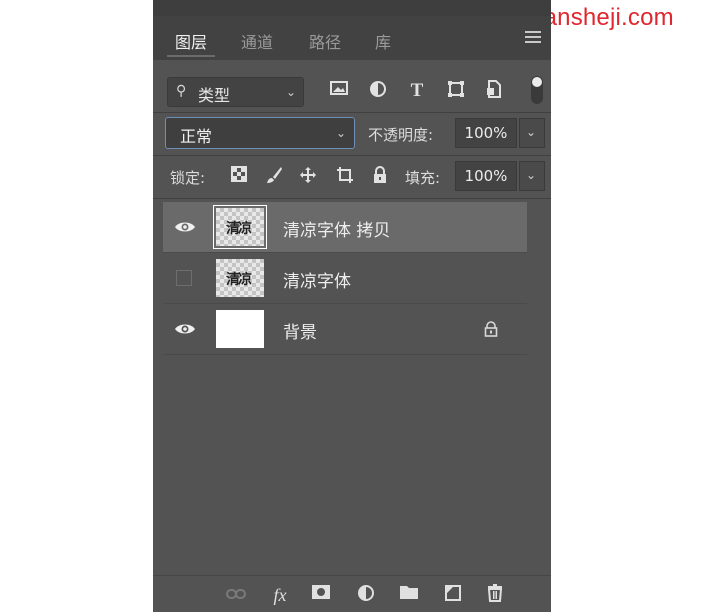 The height and width of the screenshot is (612, 705). What do you see at coordinates (181, 91) in the screenshot?
I see `search-icon: ⚲` at bounding box center [181, 91].